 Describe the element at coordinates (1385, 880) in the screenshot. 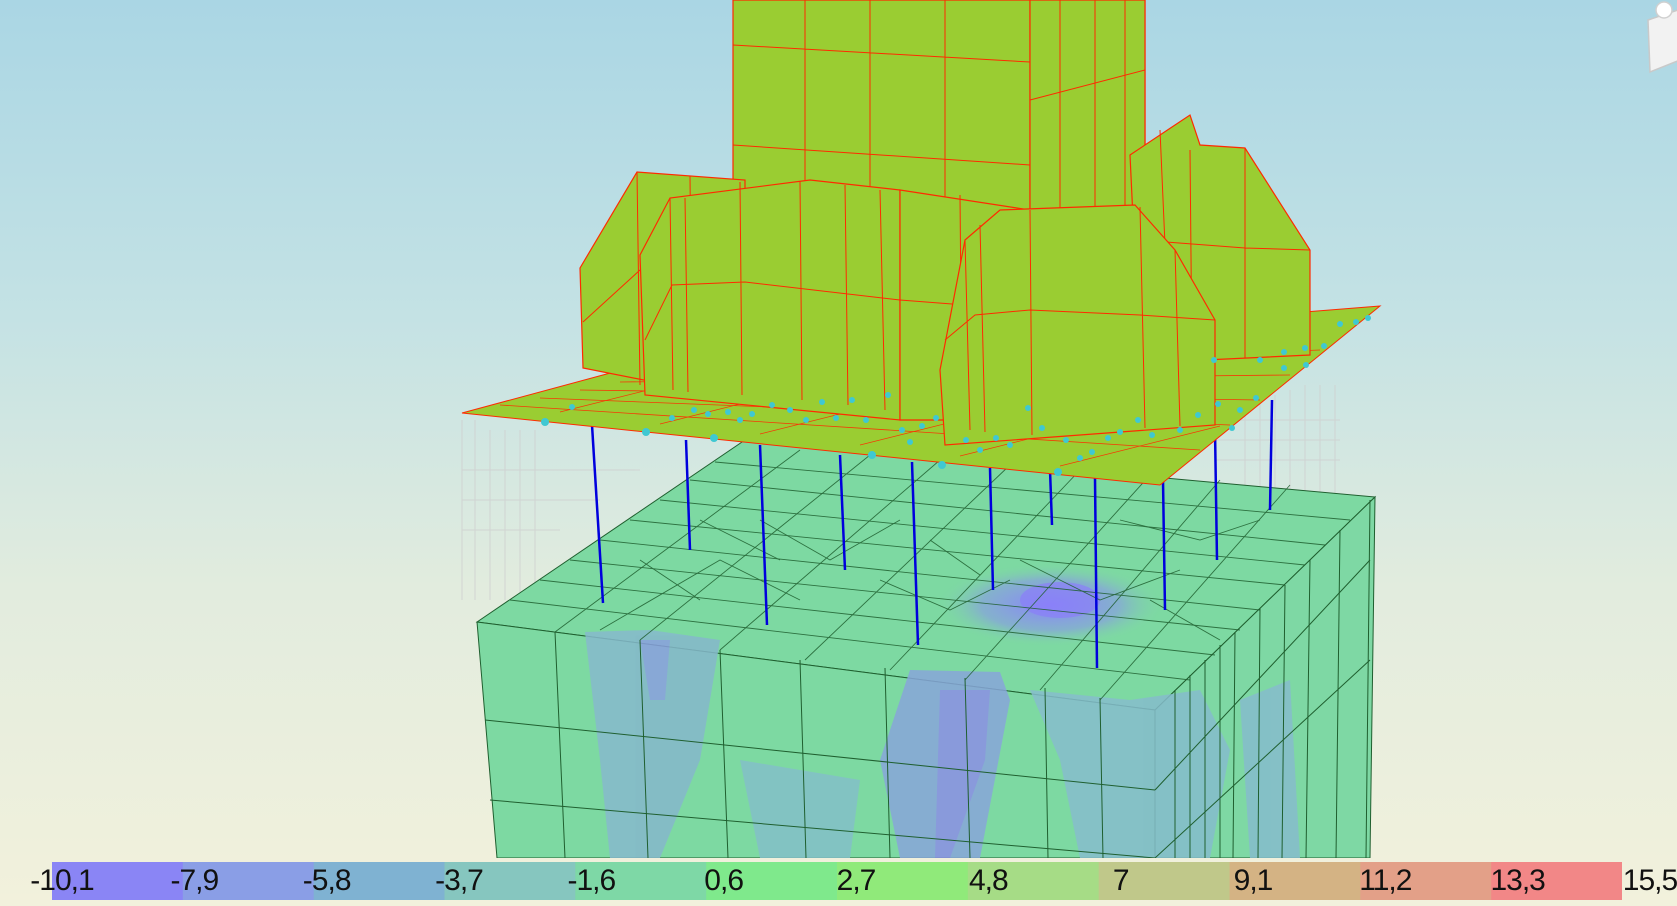

I see `legend-label: 11,2` at that location.